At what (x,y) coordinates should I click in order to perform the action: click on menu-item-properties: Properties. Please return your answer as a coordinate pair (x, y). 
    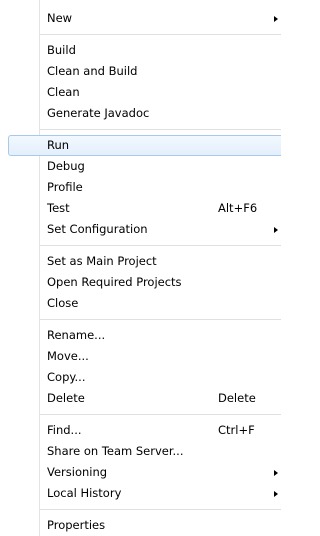
    Looking at the image, I should click on (140, 525).